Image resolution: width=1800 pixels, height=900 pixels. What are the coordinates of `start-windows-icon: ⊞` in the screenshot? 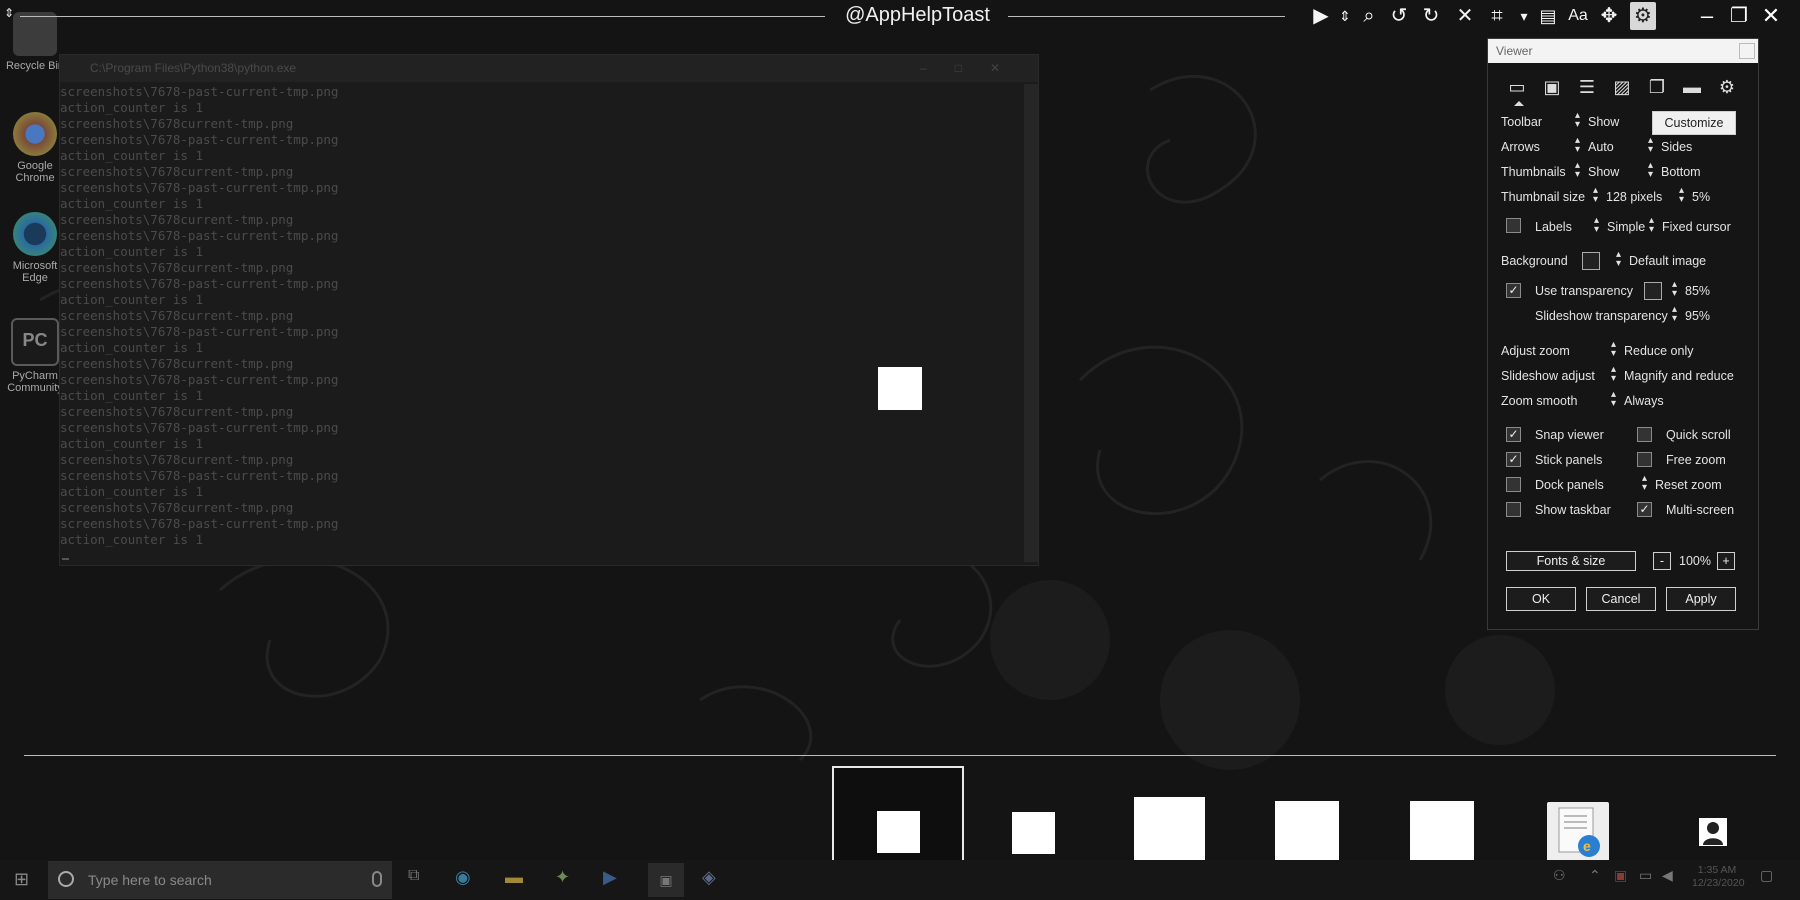 It's located at (21, 879).